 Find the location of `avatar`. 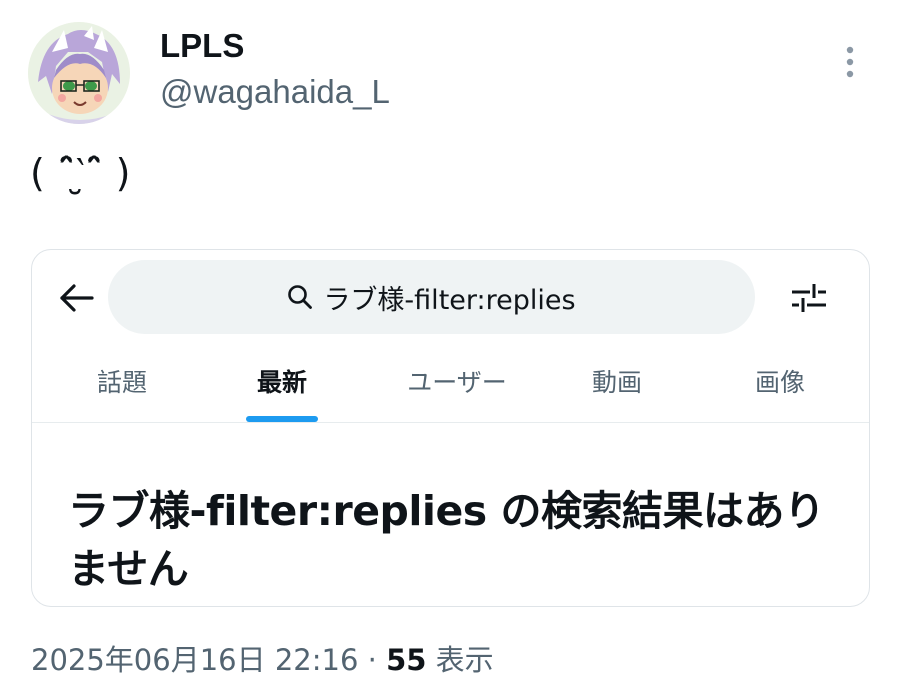

avatar is located at coordinates (79, 73).